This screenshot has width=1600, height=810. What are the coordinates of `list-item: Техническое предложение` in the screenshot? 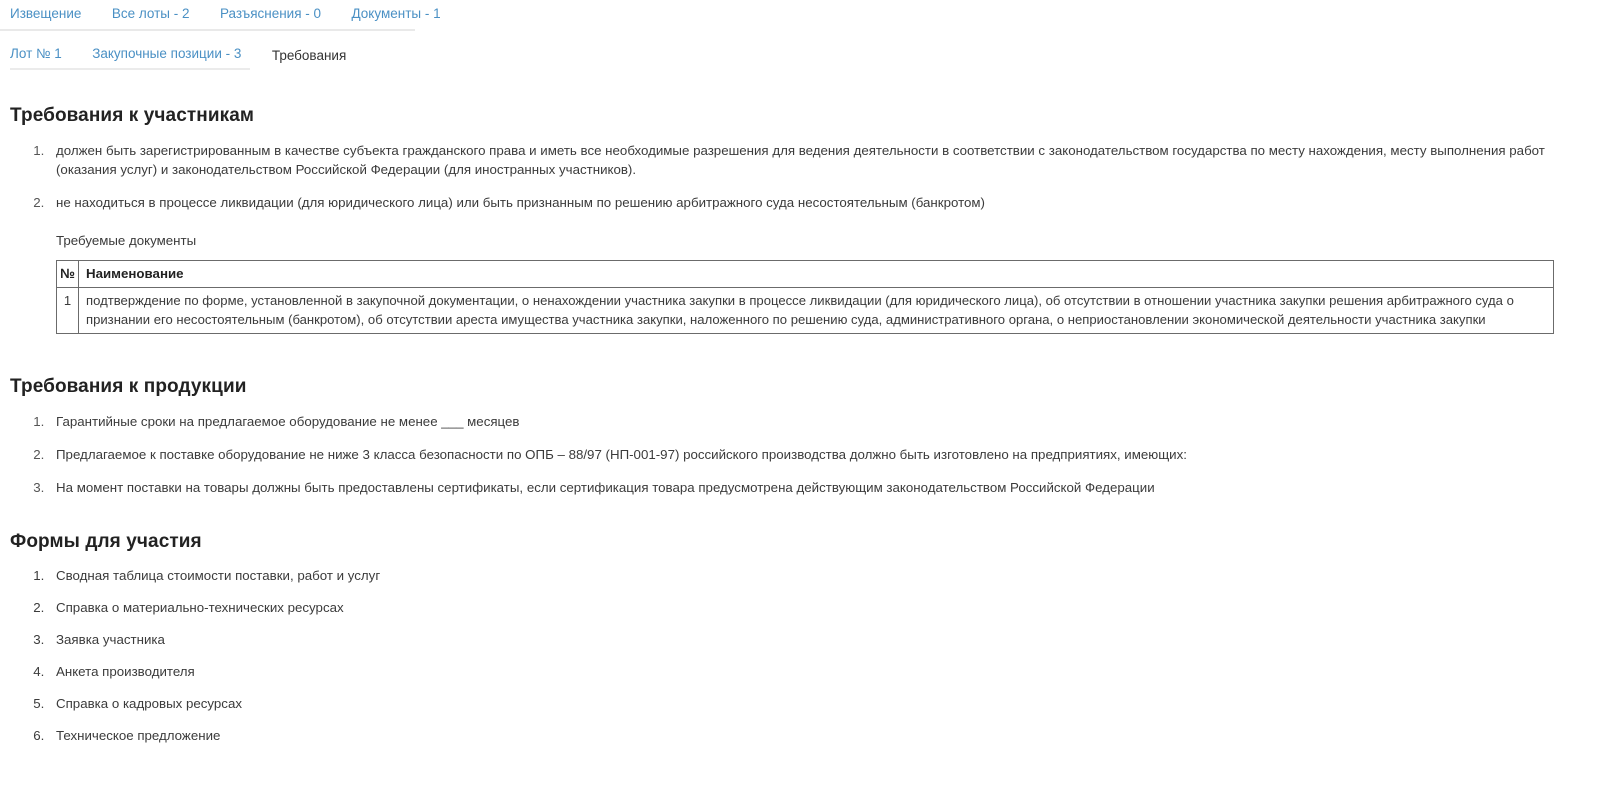 It's located at (818, 736).